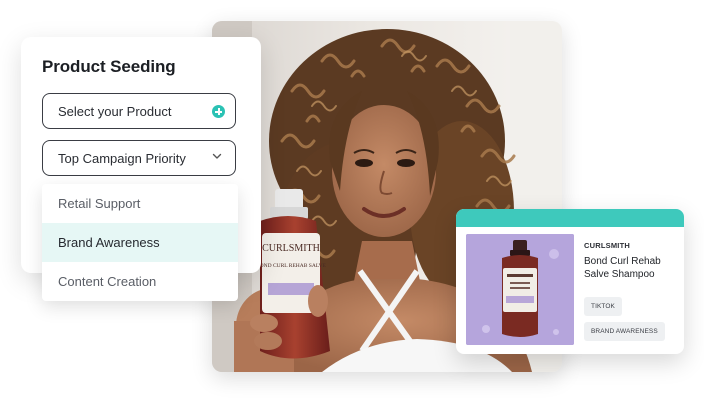  I want to click on select-product-field: Select your Product, so click(139, 111).